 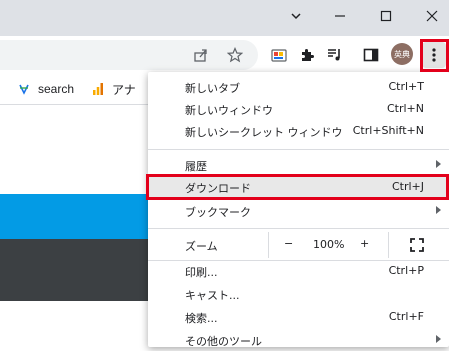 I want to click on bookmark-label: アナ, so click(x=124, y=89).